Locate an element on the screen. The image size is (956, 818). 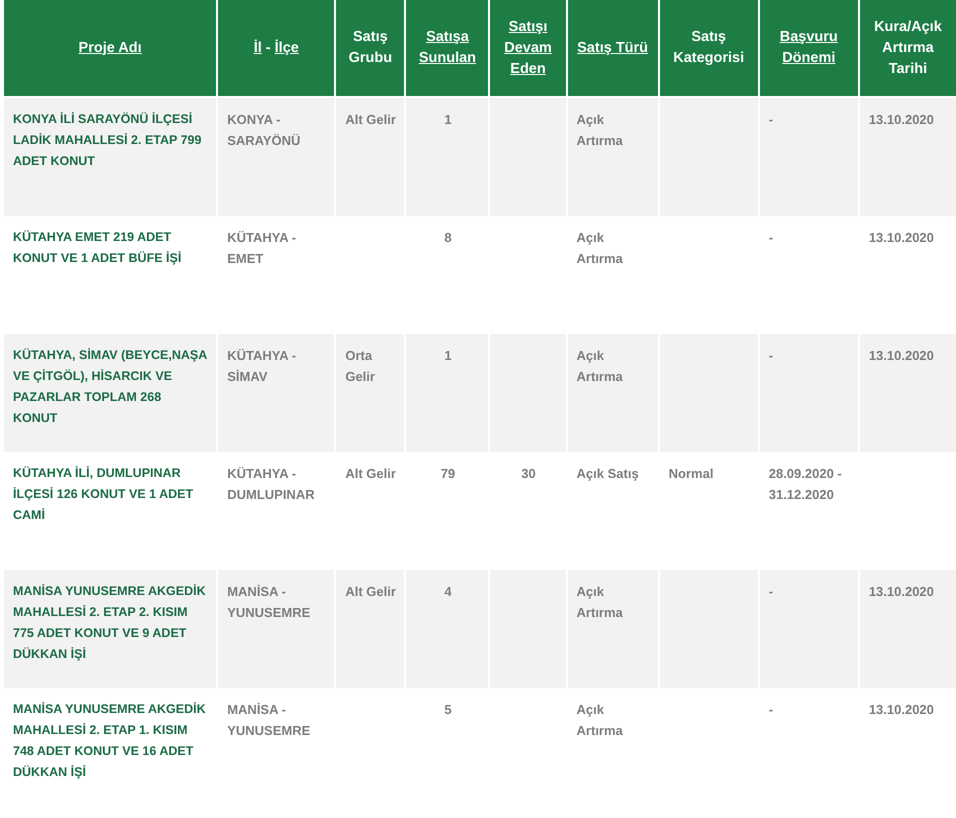
column-header: Kura/Açık Artırma Tarihi is located at coordinates (908, 47).